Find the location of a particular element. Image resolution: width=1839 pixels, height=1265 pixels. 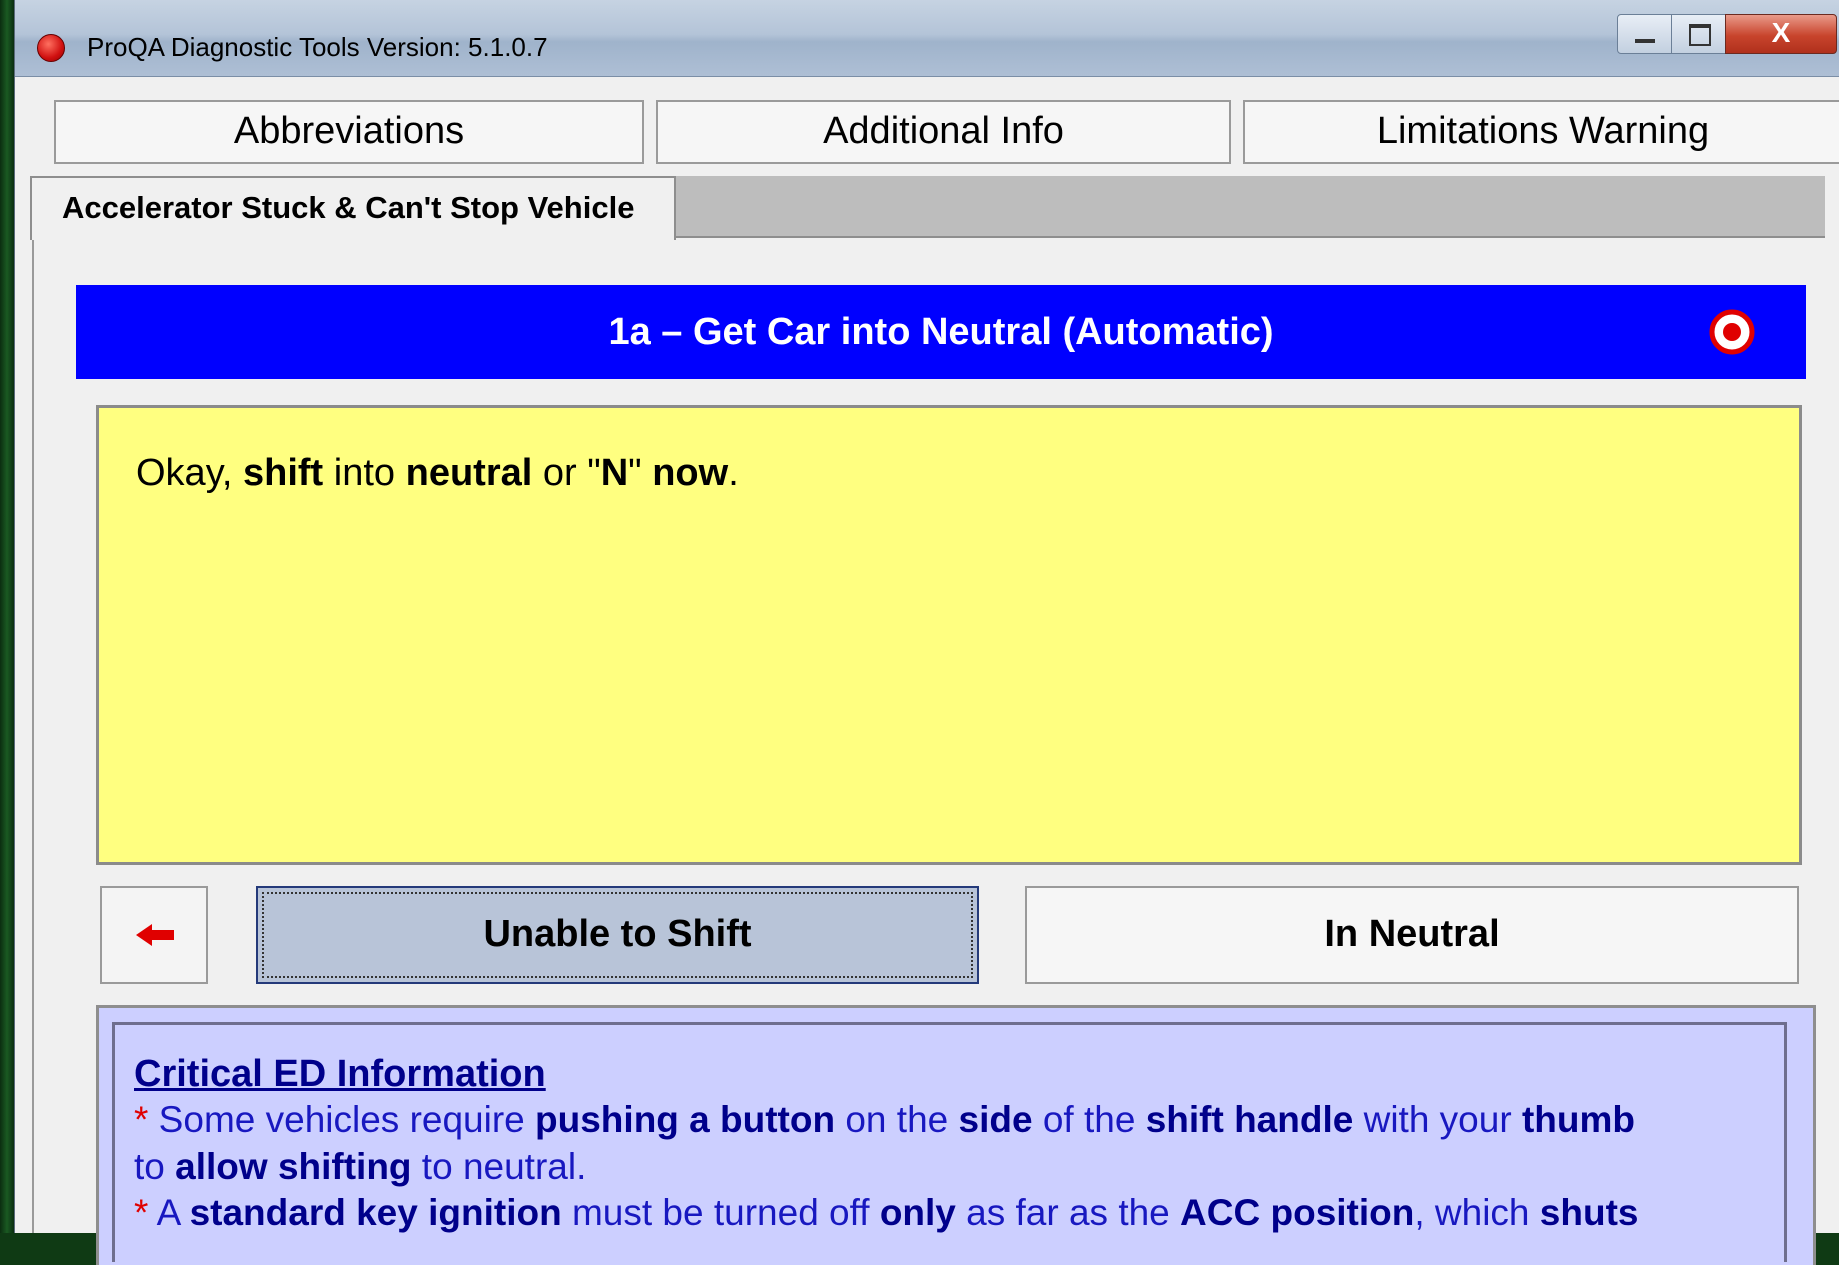

unable-to-shift-button: Unable to Shift is located at coordinates (617, 935).